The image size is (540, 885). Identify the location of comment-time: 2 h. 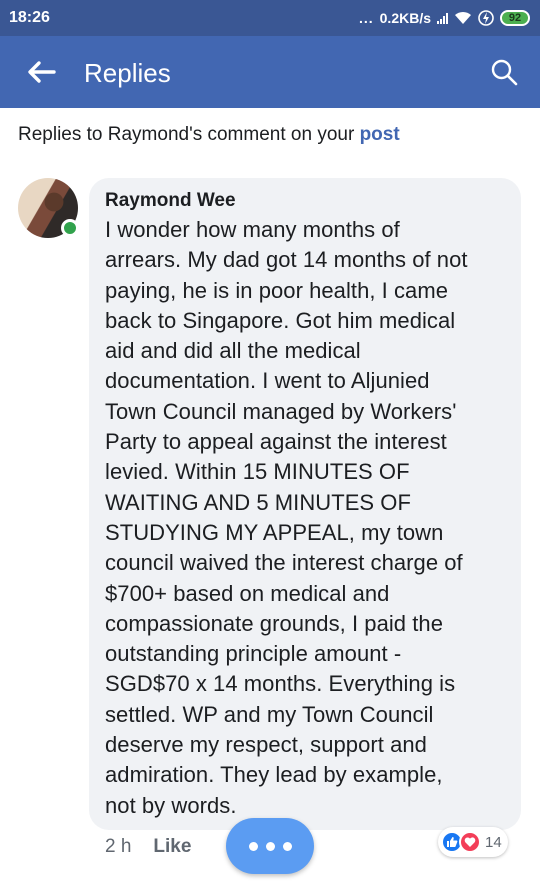
(118, 846).